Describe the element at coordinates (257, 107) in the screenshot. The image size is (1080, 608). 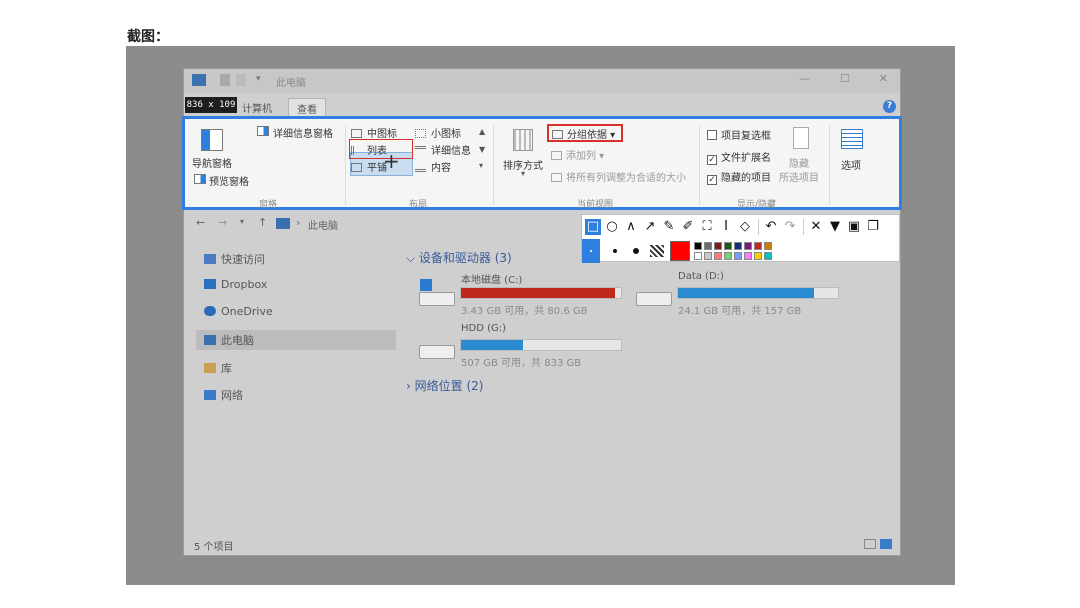
I see `tab-computer: 计算机` at that location.